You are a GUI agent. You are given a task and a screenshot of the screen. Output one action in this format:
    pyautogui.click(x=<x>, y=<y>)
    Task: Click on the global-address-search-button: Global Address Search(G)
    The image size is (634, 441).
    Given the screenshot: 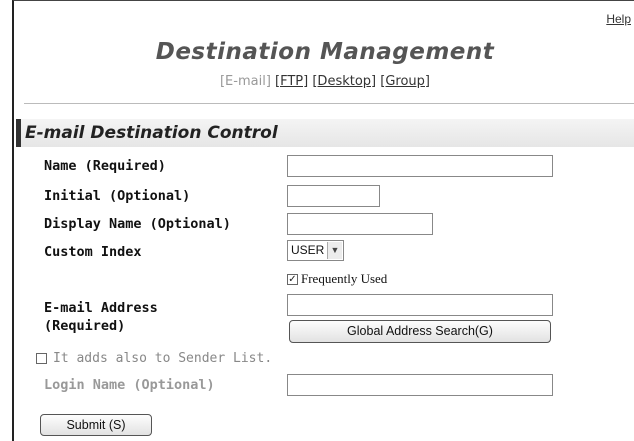 What is the action you would take?
    pyautogui.click(x=420, y=331)
    